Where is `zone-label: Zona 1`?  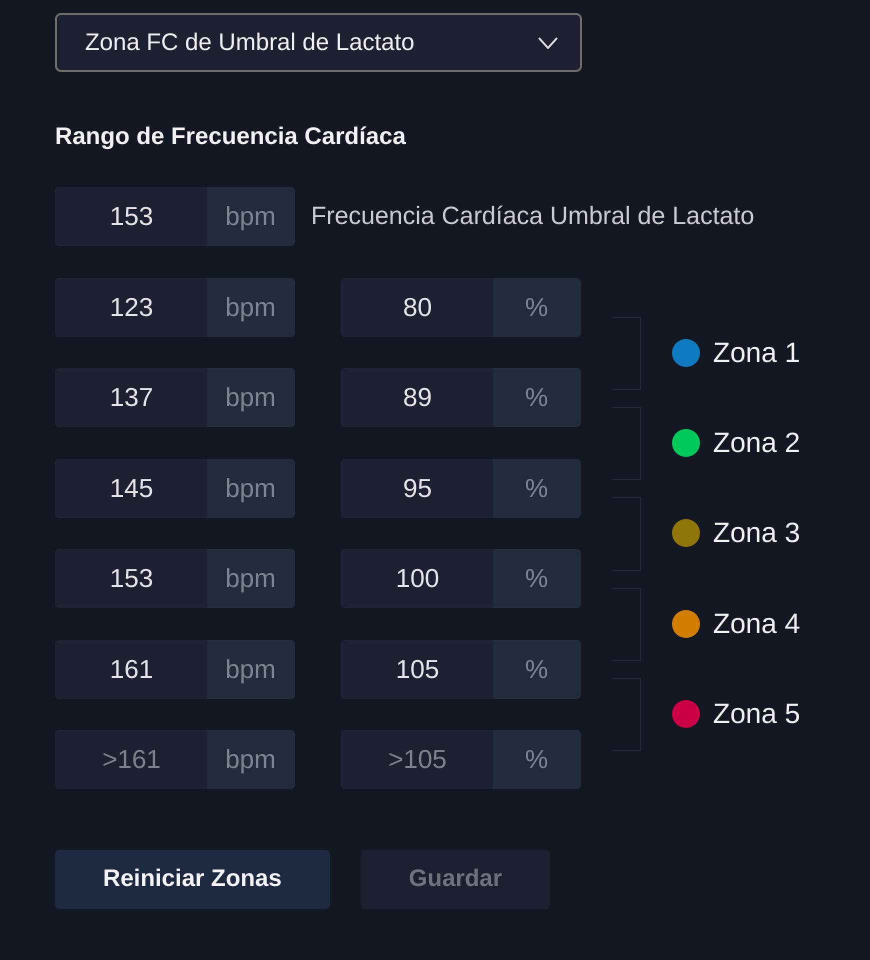 zone-label: Zona 1 is located at coordinates (756, 352).